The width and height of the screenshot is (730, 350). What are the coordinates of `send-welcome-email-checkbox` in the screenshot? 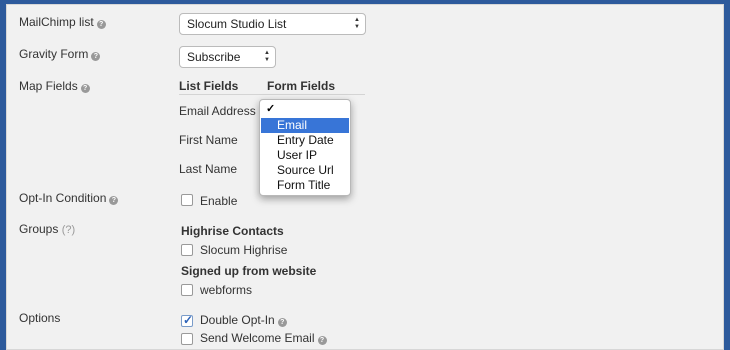 It's located at (187, 339).